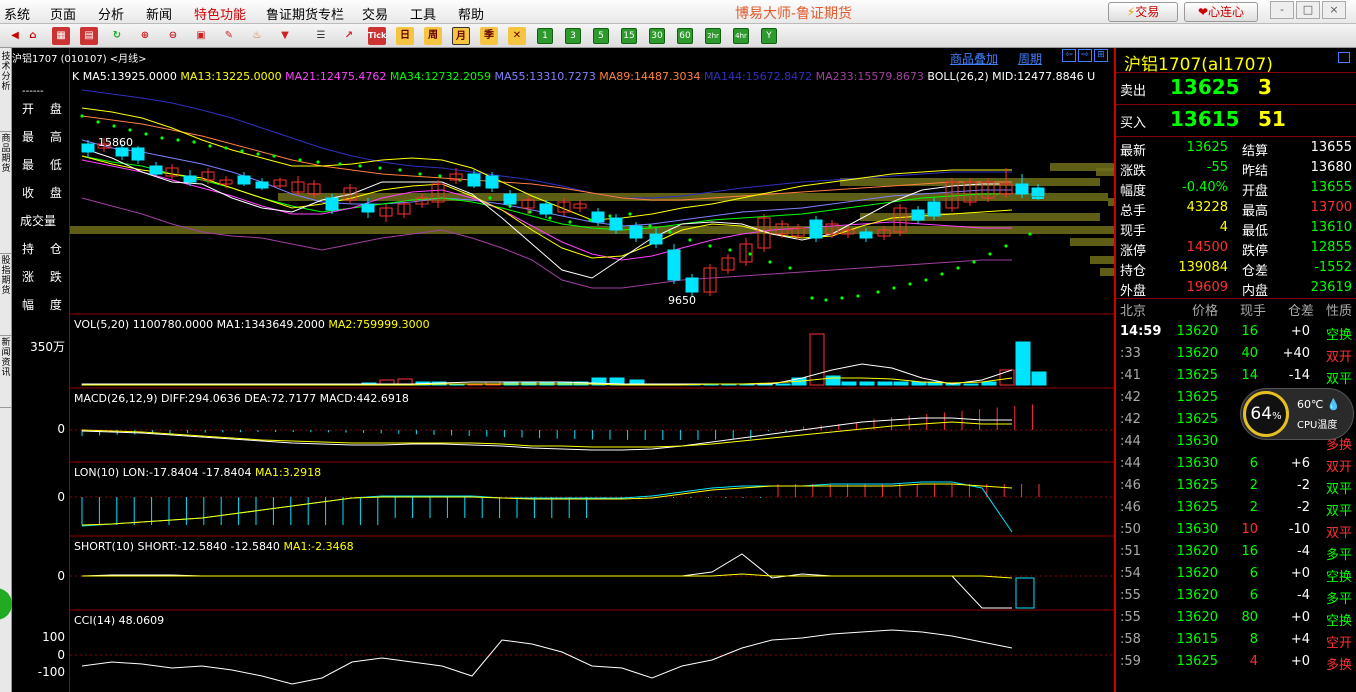 The width and height of the screenshot is (1356, 692). What do you see at coordinates (1334, 10) in the screenshot?
I see `close-button: ×` at bounding box center [1334, 10].